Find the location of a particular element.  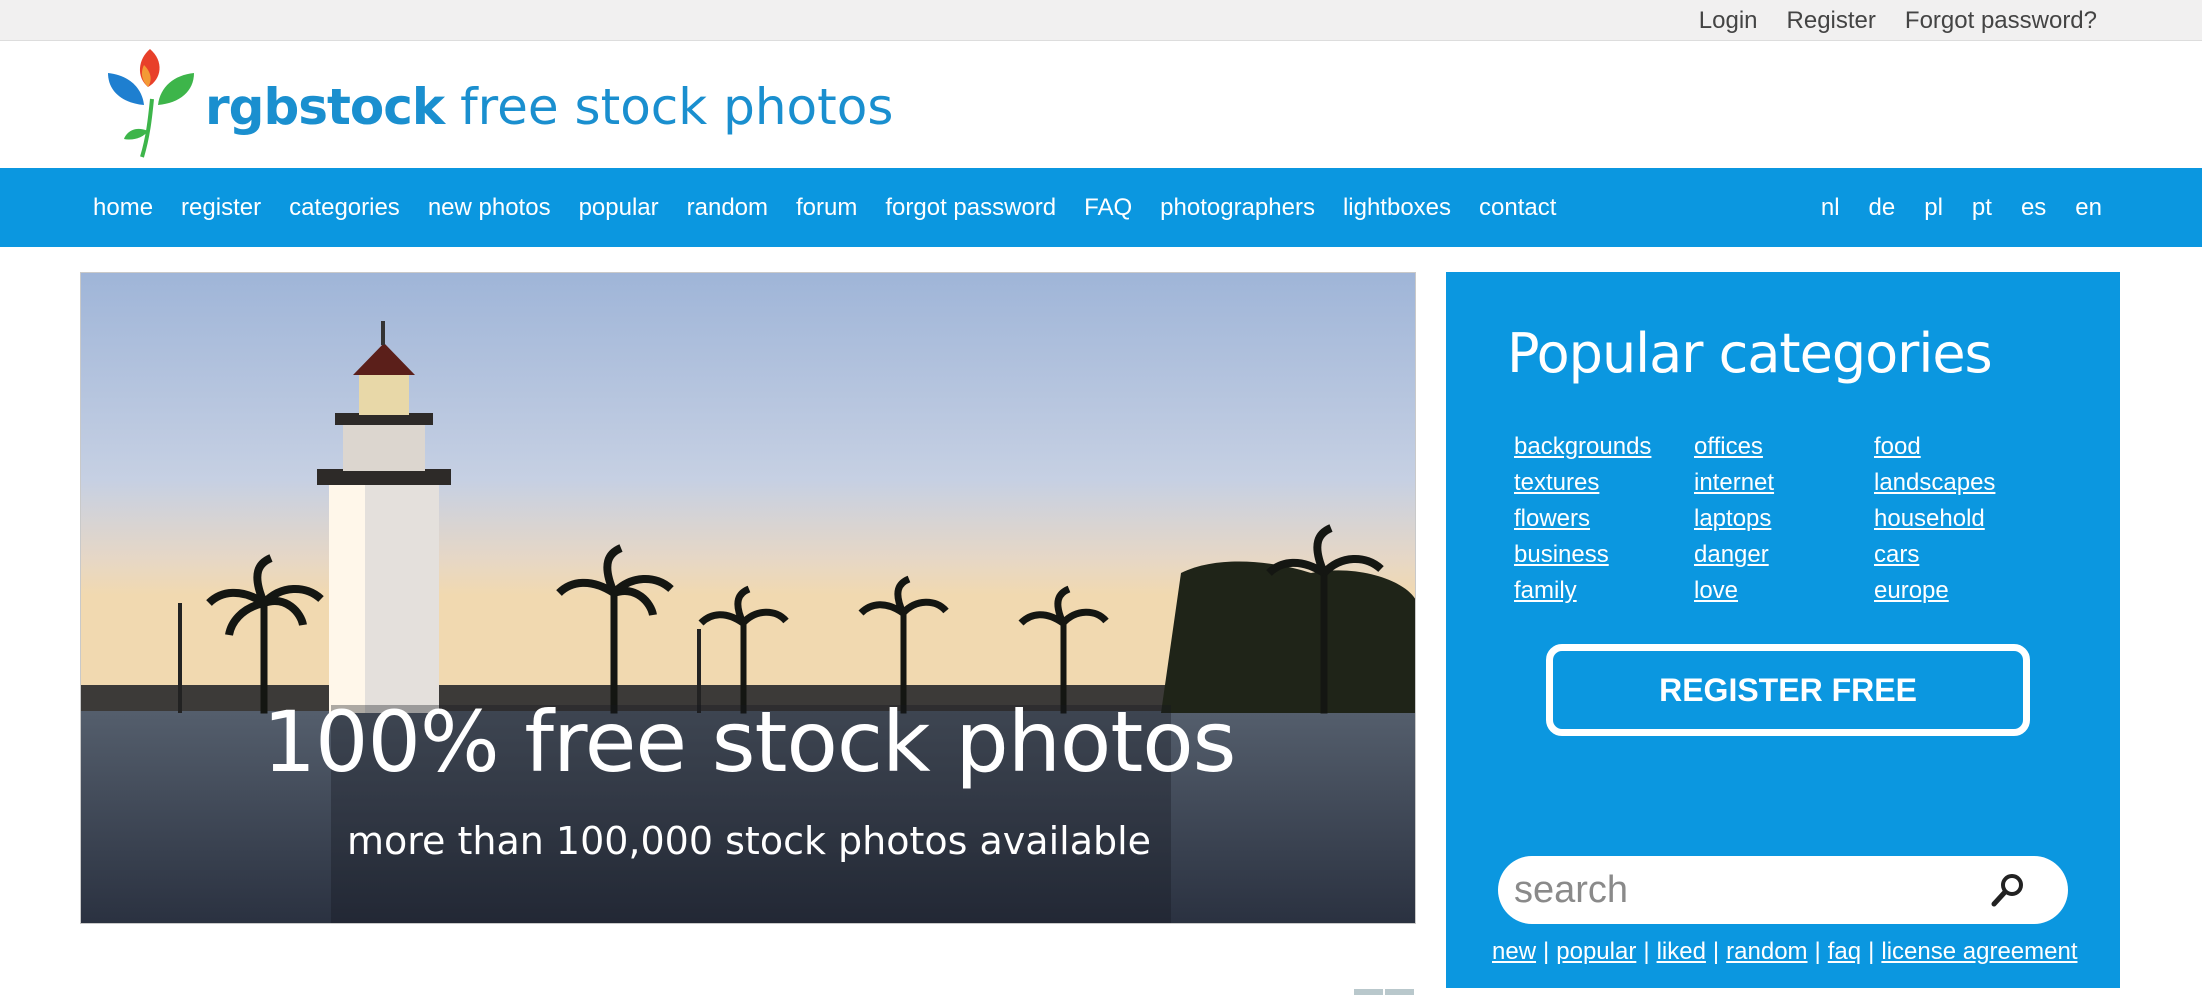

logo-wordmark: rgbstock free stock photos is located at coordinates (549, 107).